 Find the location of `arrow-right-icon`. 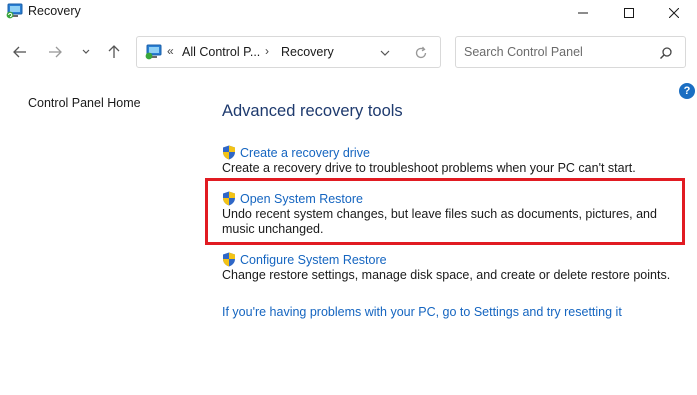

arrow-right-icon is located at coordinates (55, 52).